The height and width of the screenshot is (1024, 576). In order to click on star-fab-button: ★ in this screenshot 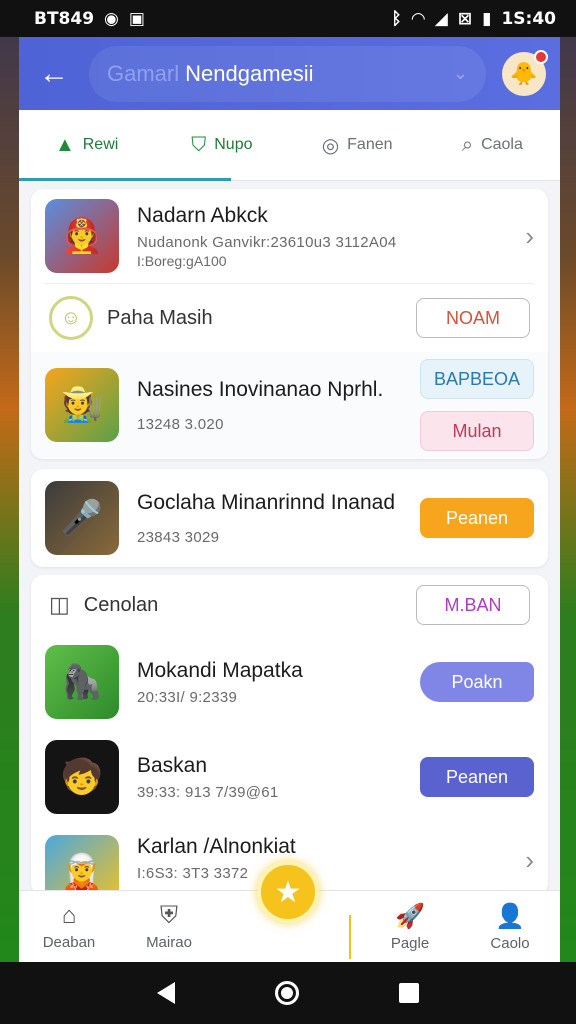, I will do `click(288, 892)`.